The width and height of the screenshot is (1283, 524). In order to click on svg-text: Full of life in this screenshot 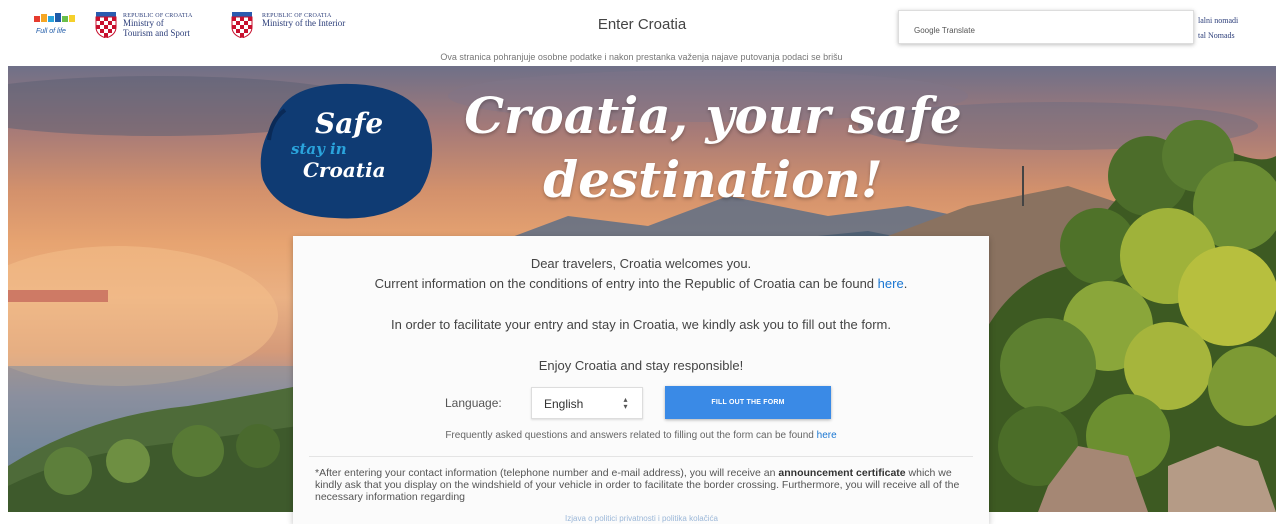, I will do `click(51, 31)`.